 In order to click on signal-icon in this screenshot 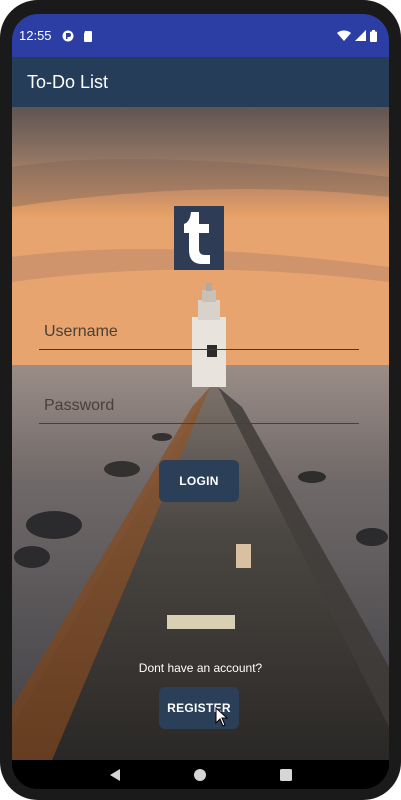, I will do `click(360, 35)`.